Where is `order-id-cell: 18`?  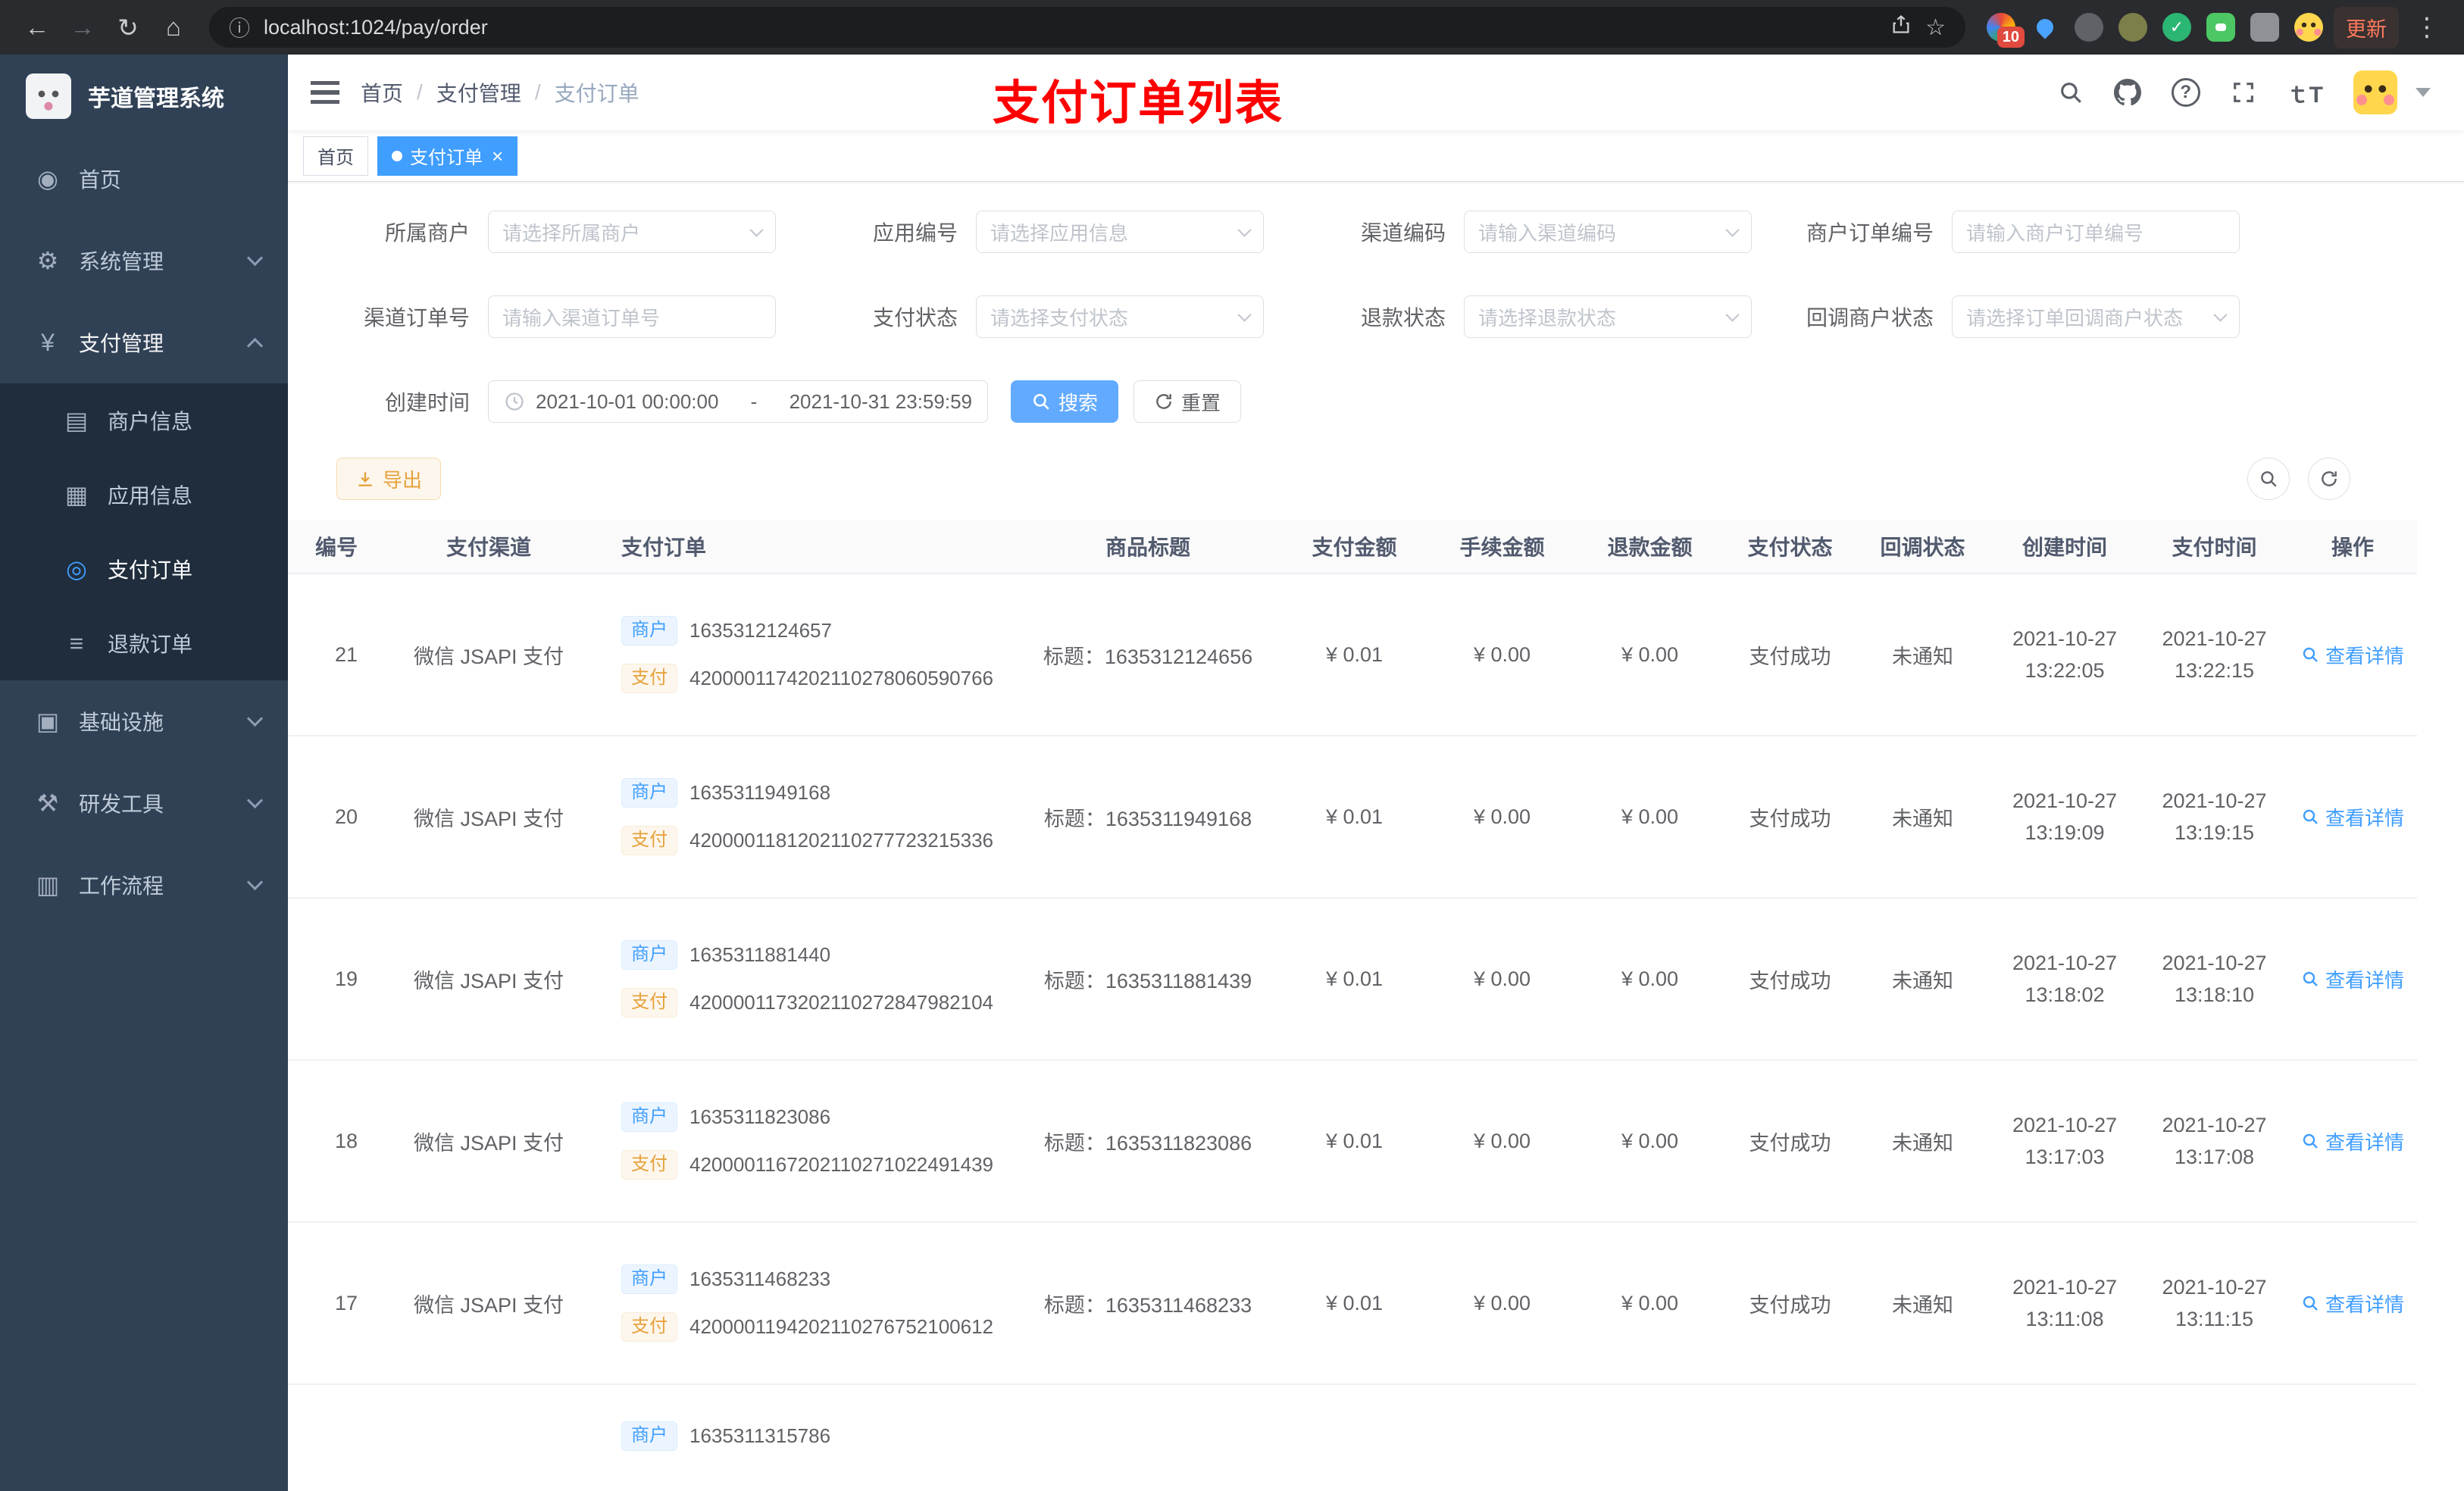
order-id-cell: 18 is located at coordinates (346, 1140).